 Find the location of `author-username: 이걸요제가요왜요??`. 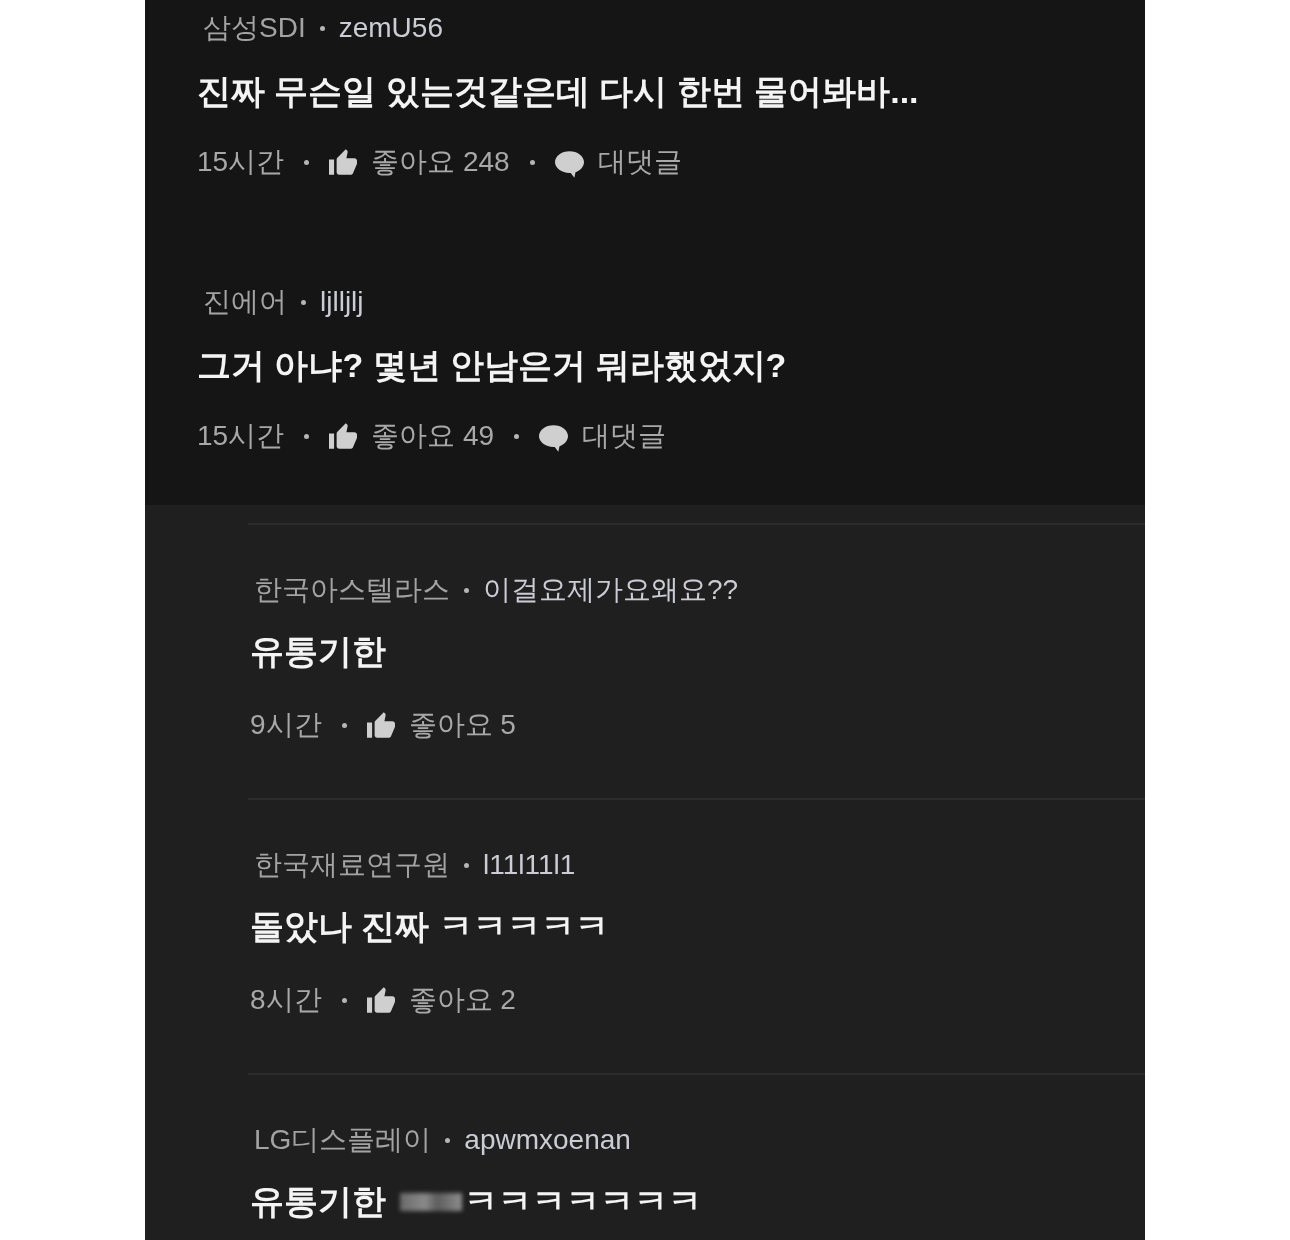

author-username: 이걸요제가요왜요?? is located at coordinates (611, 590).